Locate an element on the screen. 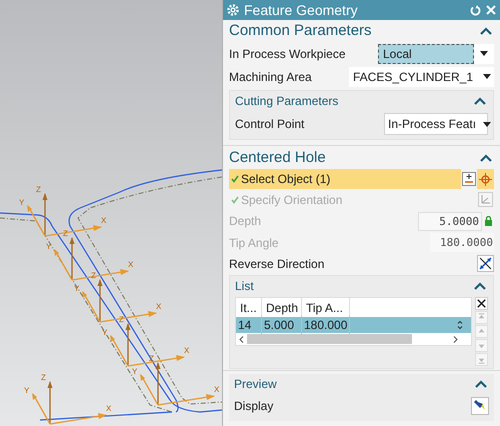 This screenshot has height=426, width=500. tip-angle-field: 180.0000 is located at coordinates (462, 242).